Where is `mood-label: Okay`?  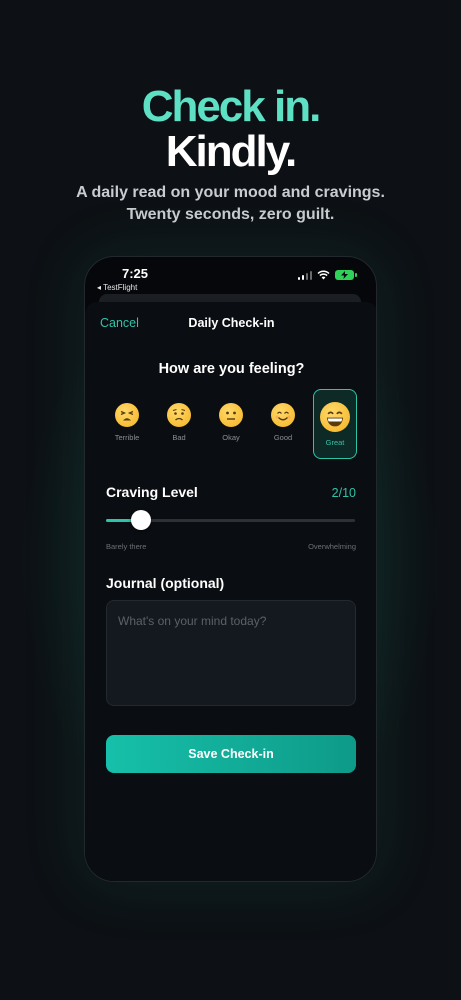
mood-label: Okay is located at coordinates (231, 437).